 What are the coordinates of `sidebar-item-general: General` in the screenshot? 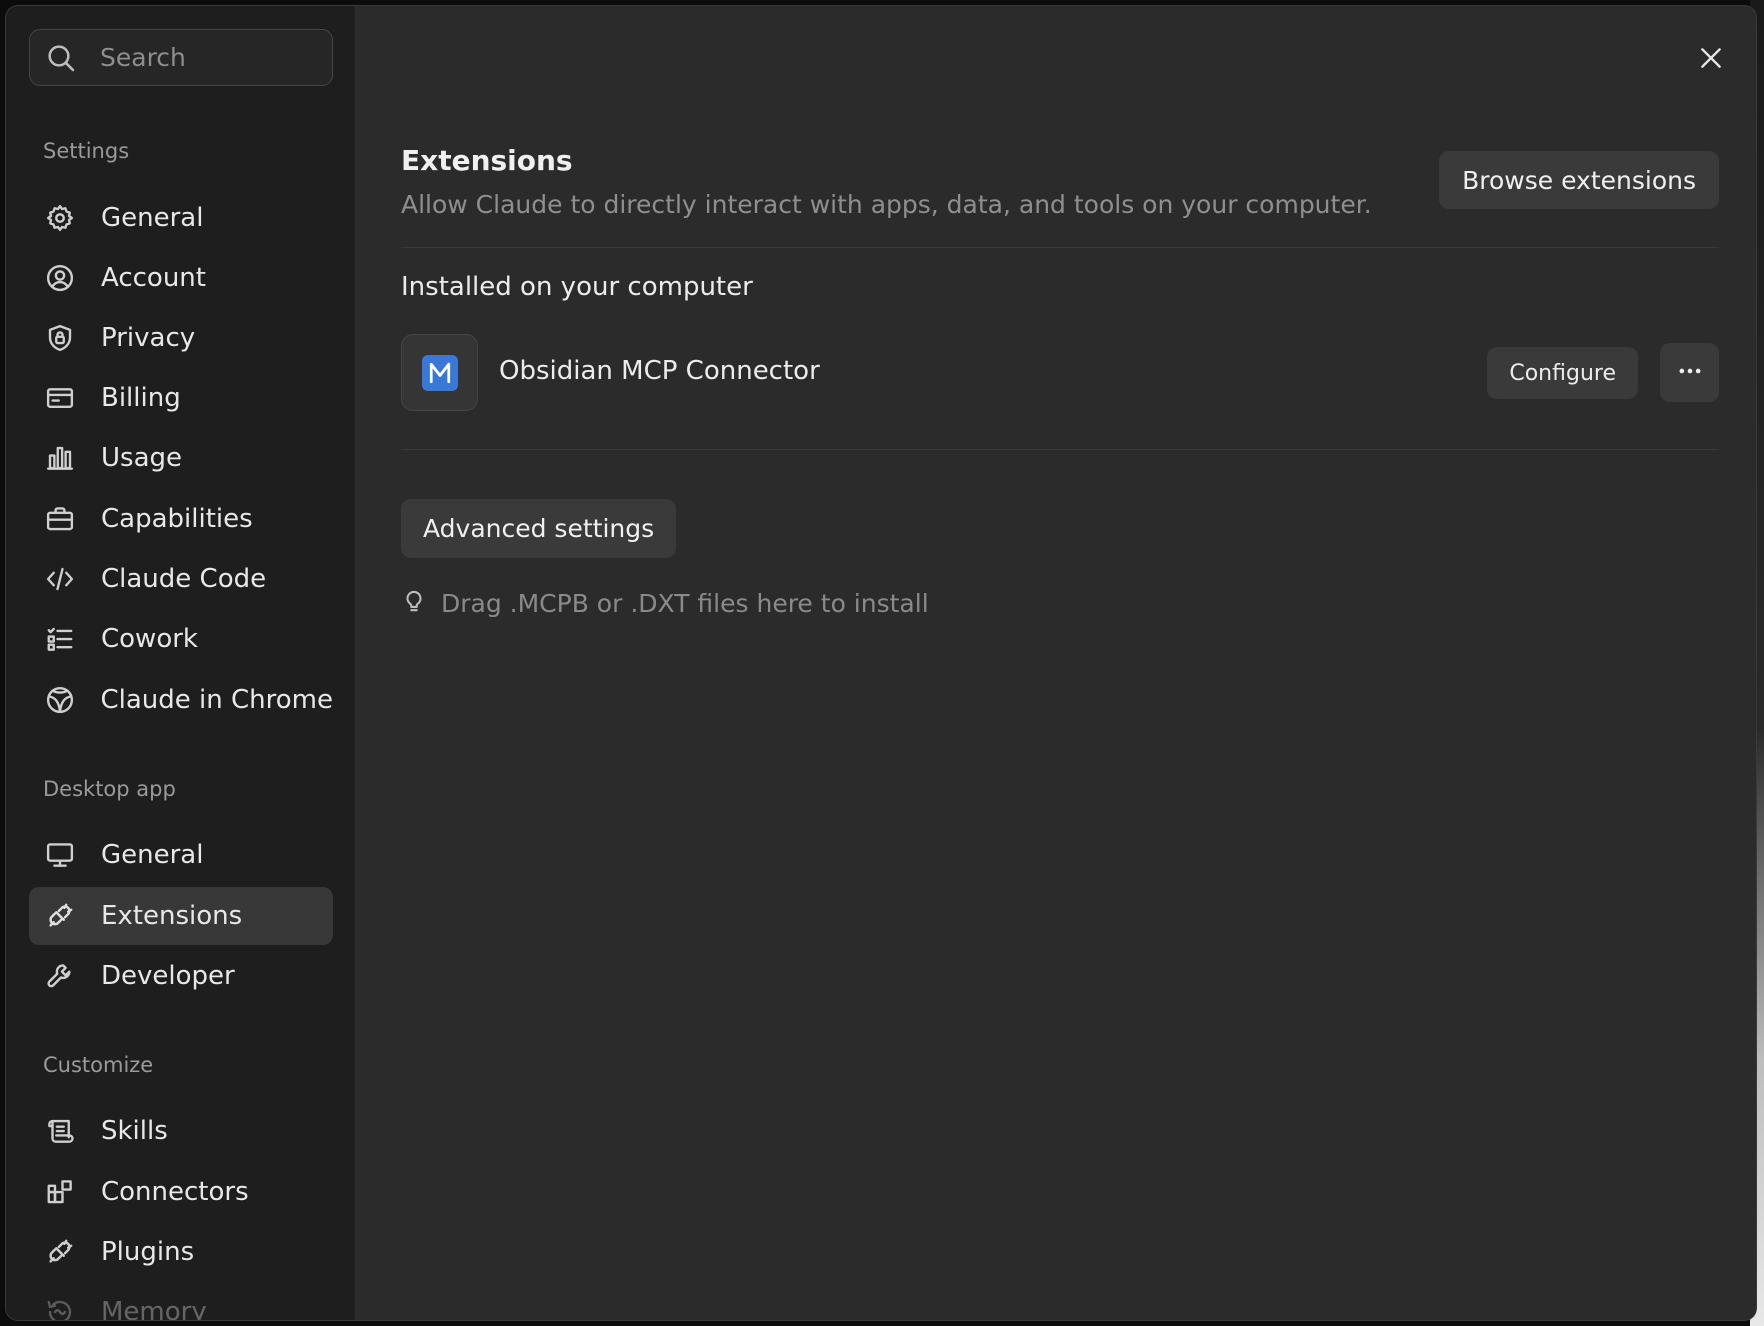 It's located at (181, 218).